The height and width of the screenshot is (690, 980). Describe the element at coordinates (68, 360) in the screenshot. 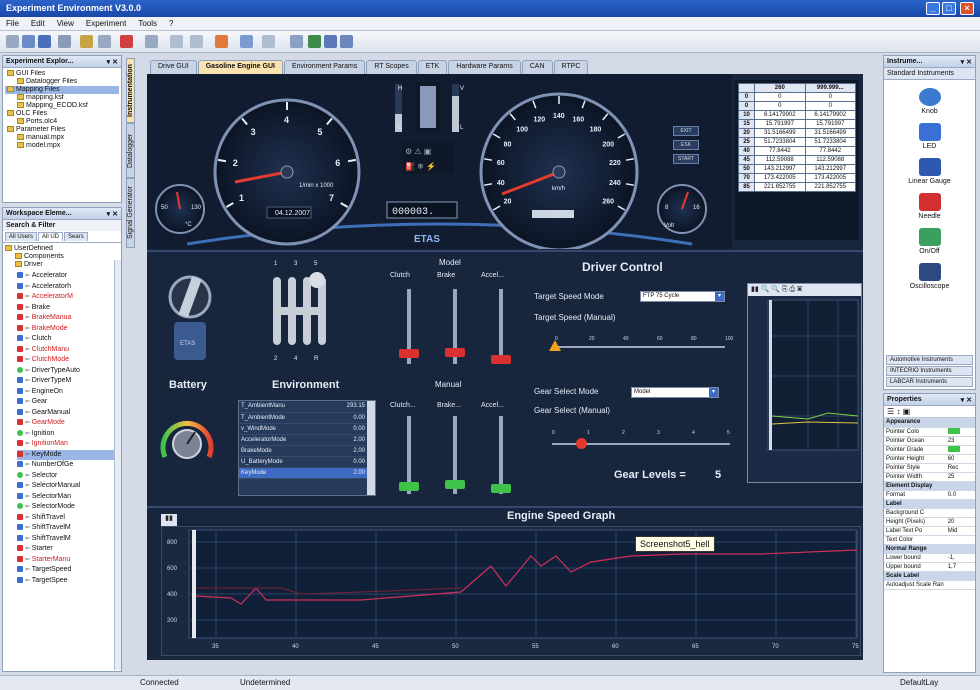

I see `signal-item: ⇐ ClutchMode` at that location.